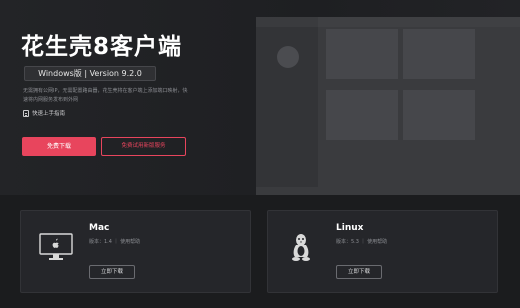 This screenshot has height=308, width=520. What do you see at coordinates (112, 272) in the screenshot?
I see `mac-download-button: 立即下载` at bounding box center [112, 272].